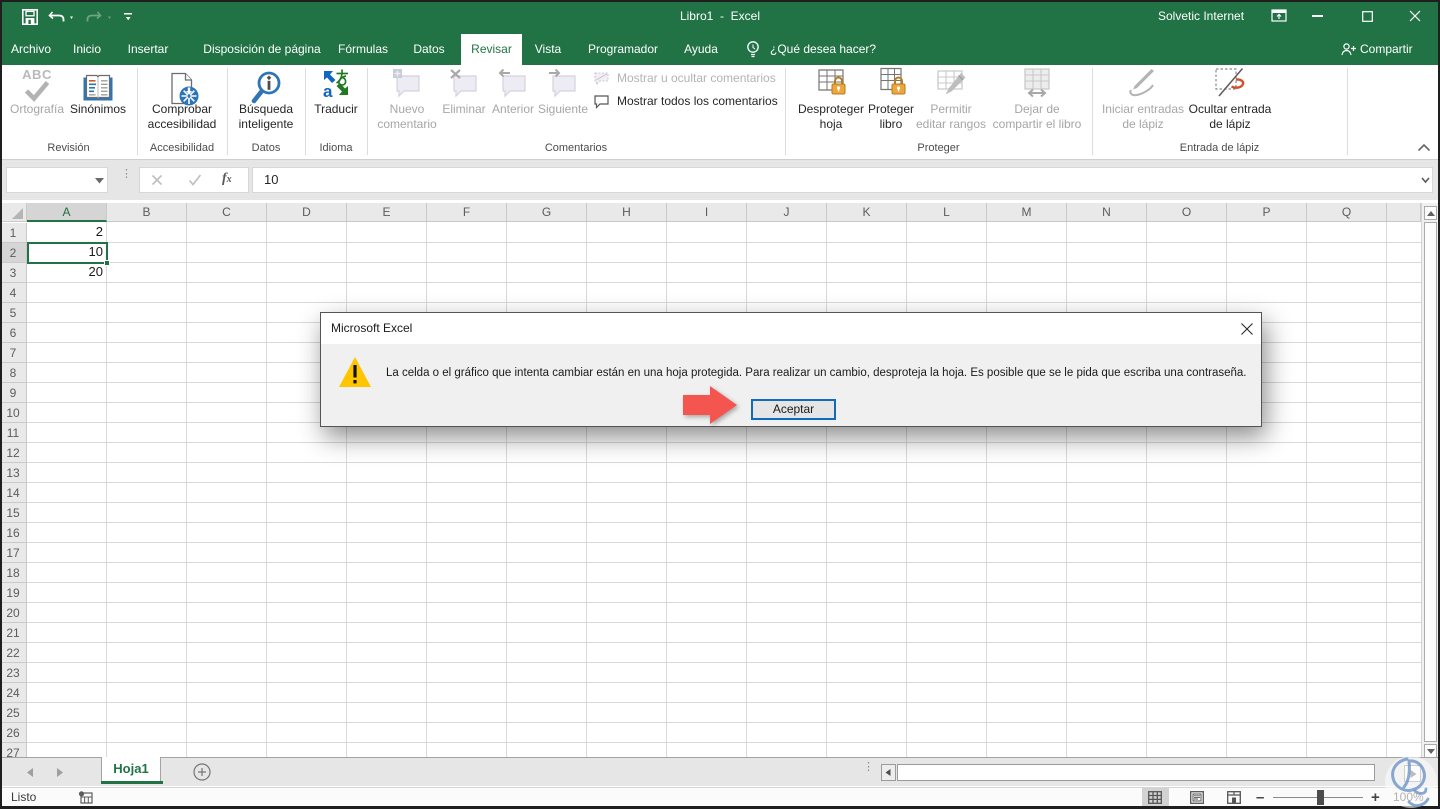  What do you see at coordinates (328, 90) in the screenshot?
I see `svg-text: a` at bounding box center [328, 90].